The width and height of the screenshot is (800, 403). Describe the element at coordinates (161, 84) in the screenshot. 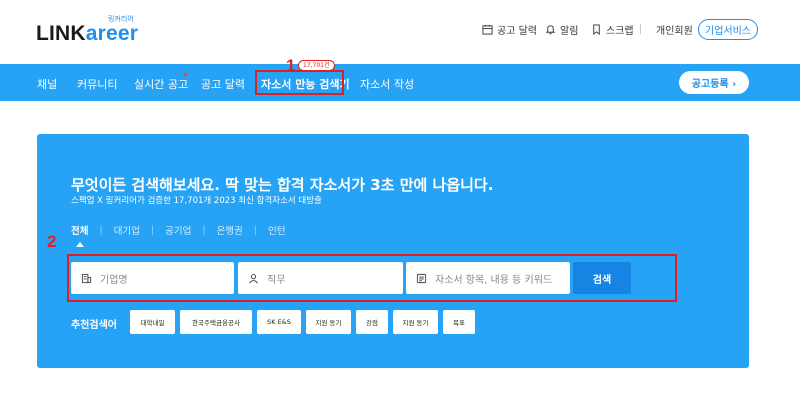

I see `nav-item-live-postings: 실시간 공고` at that location.